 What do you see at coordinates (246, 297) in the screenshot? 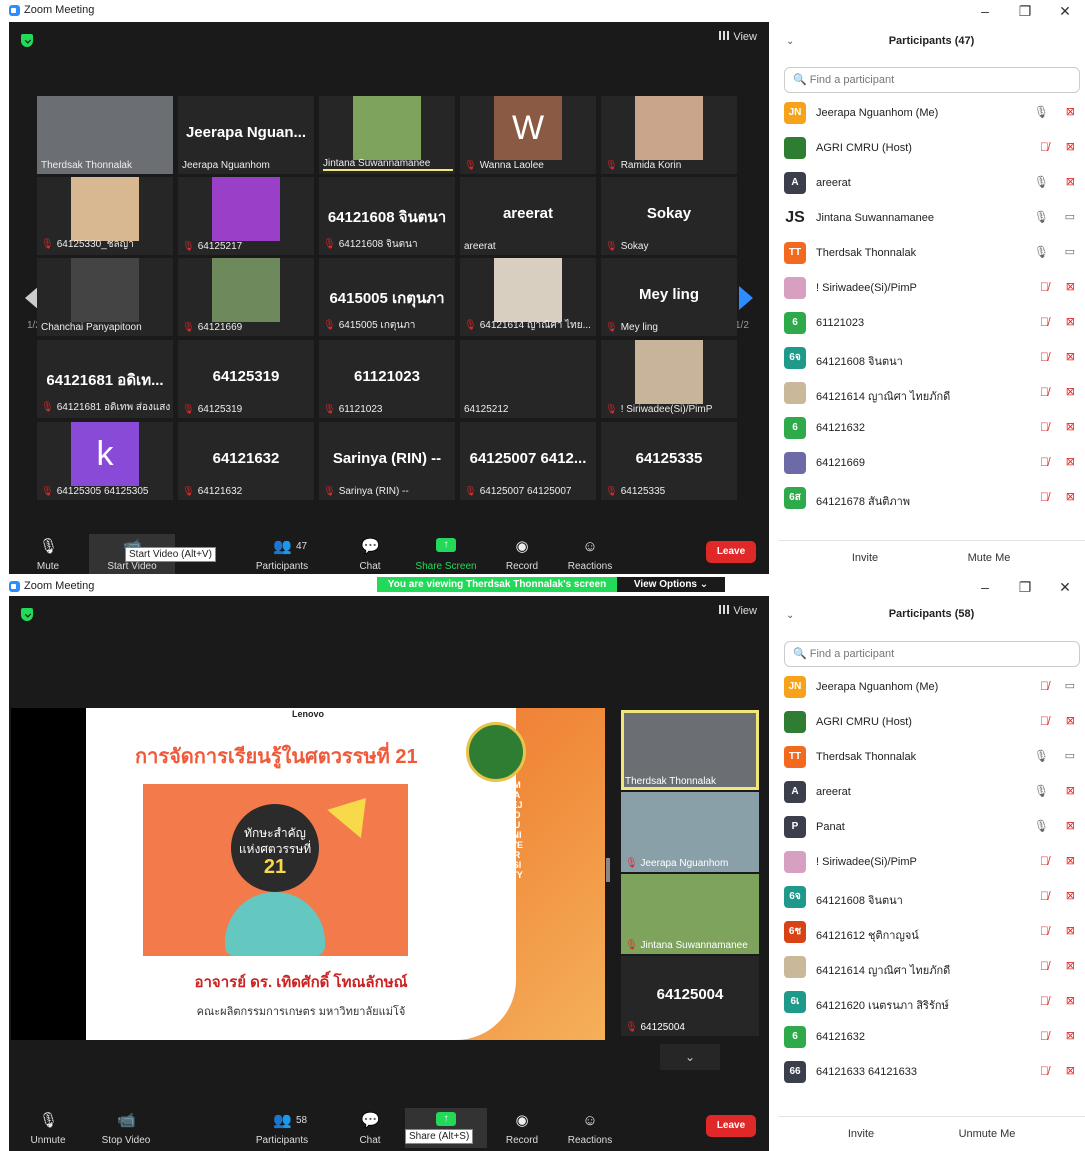
I see `video-tile: 🎙 64121669` at bounding box center [246, 297].